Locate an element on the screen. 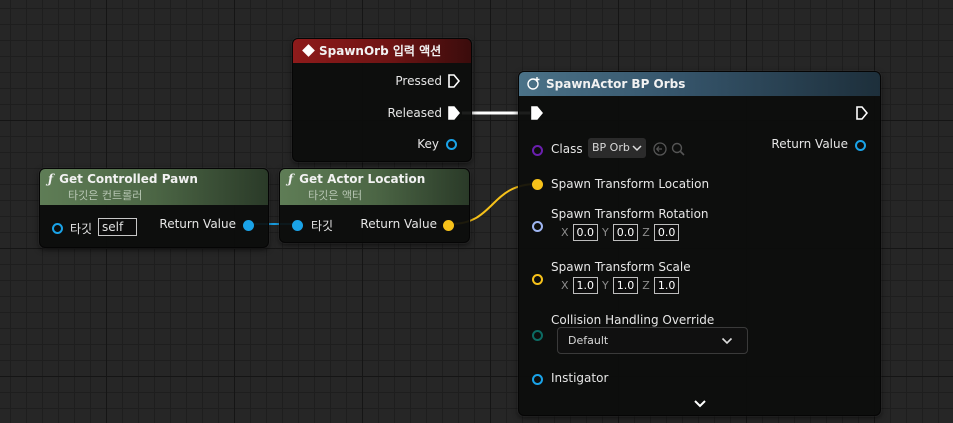  location-return-label: Return Value is located at coordinates (398, 224).